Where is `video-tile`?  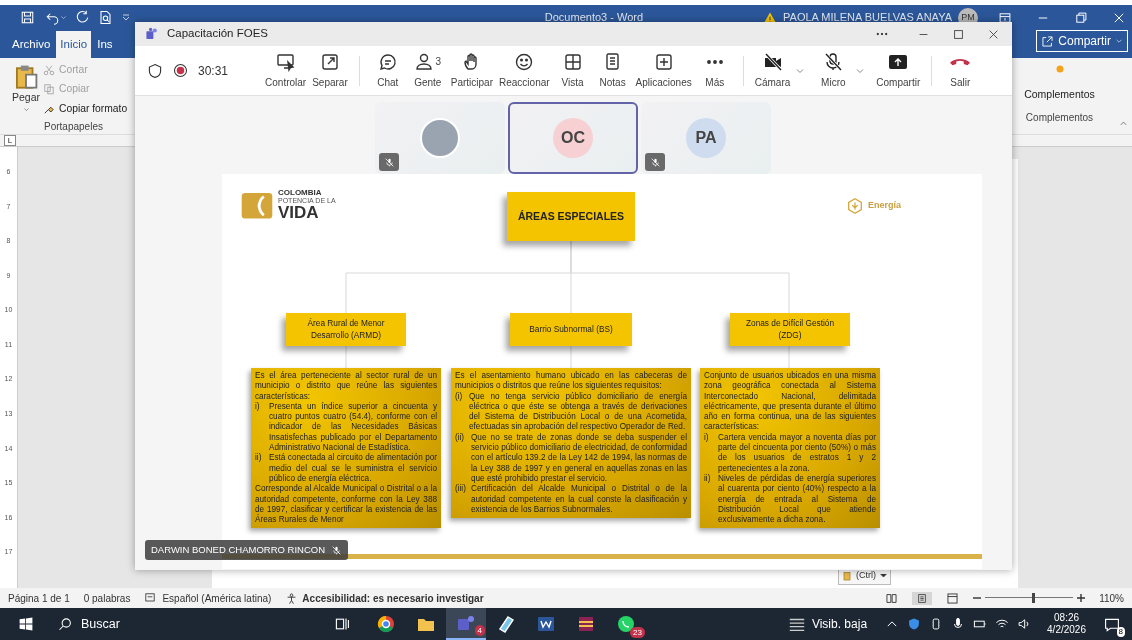 video-tile is located at coordinates (440, 138).